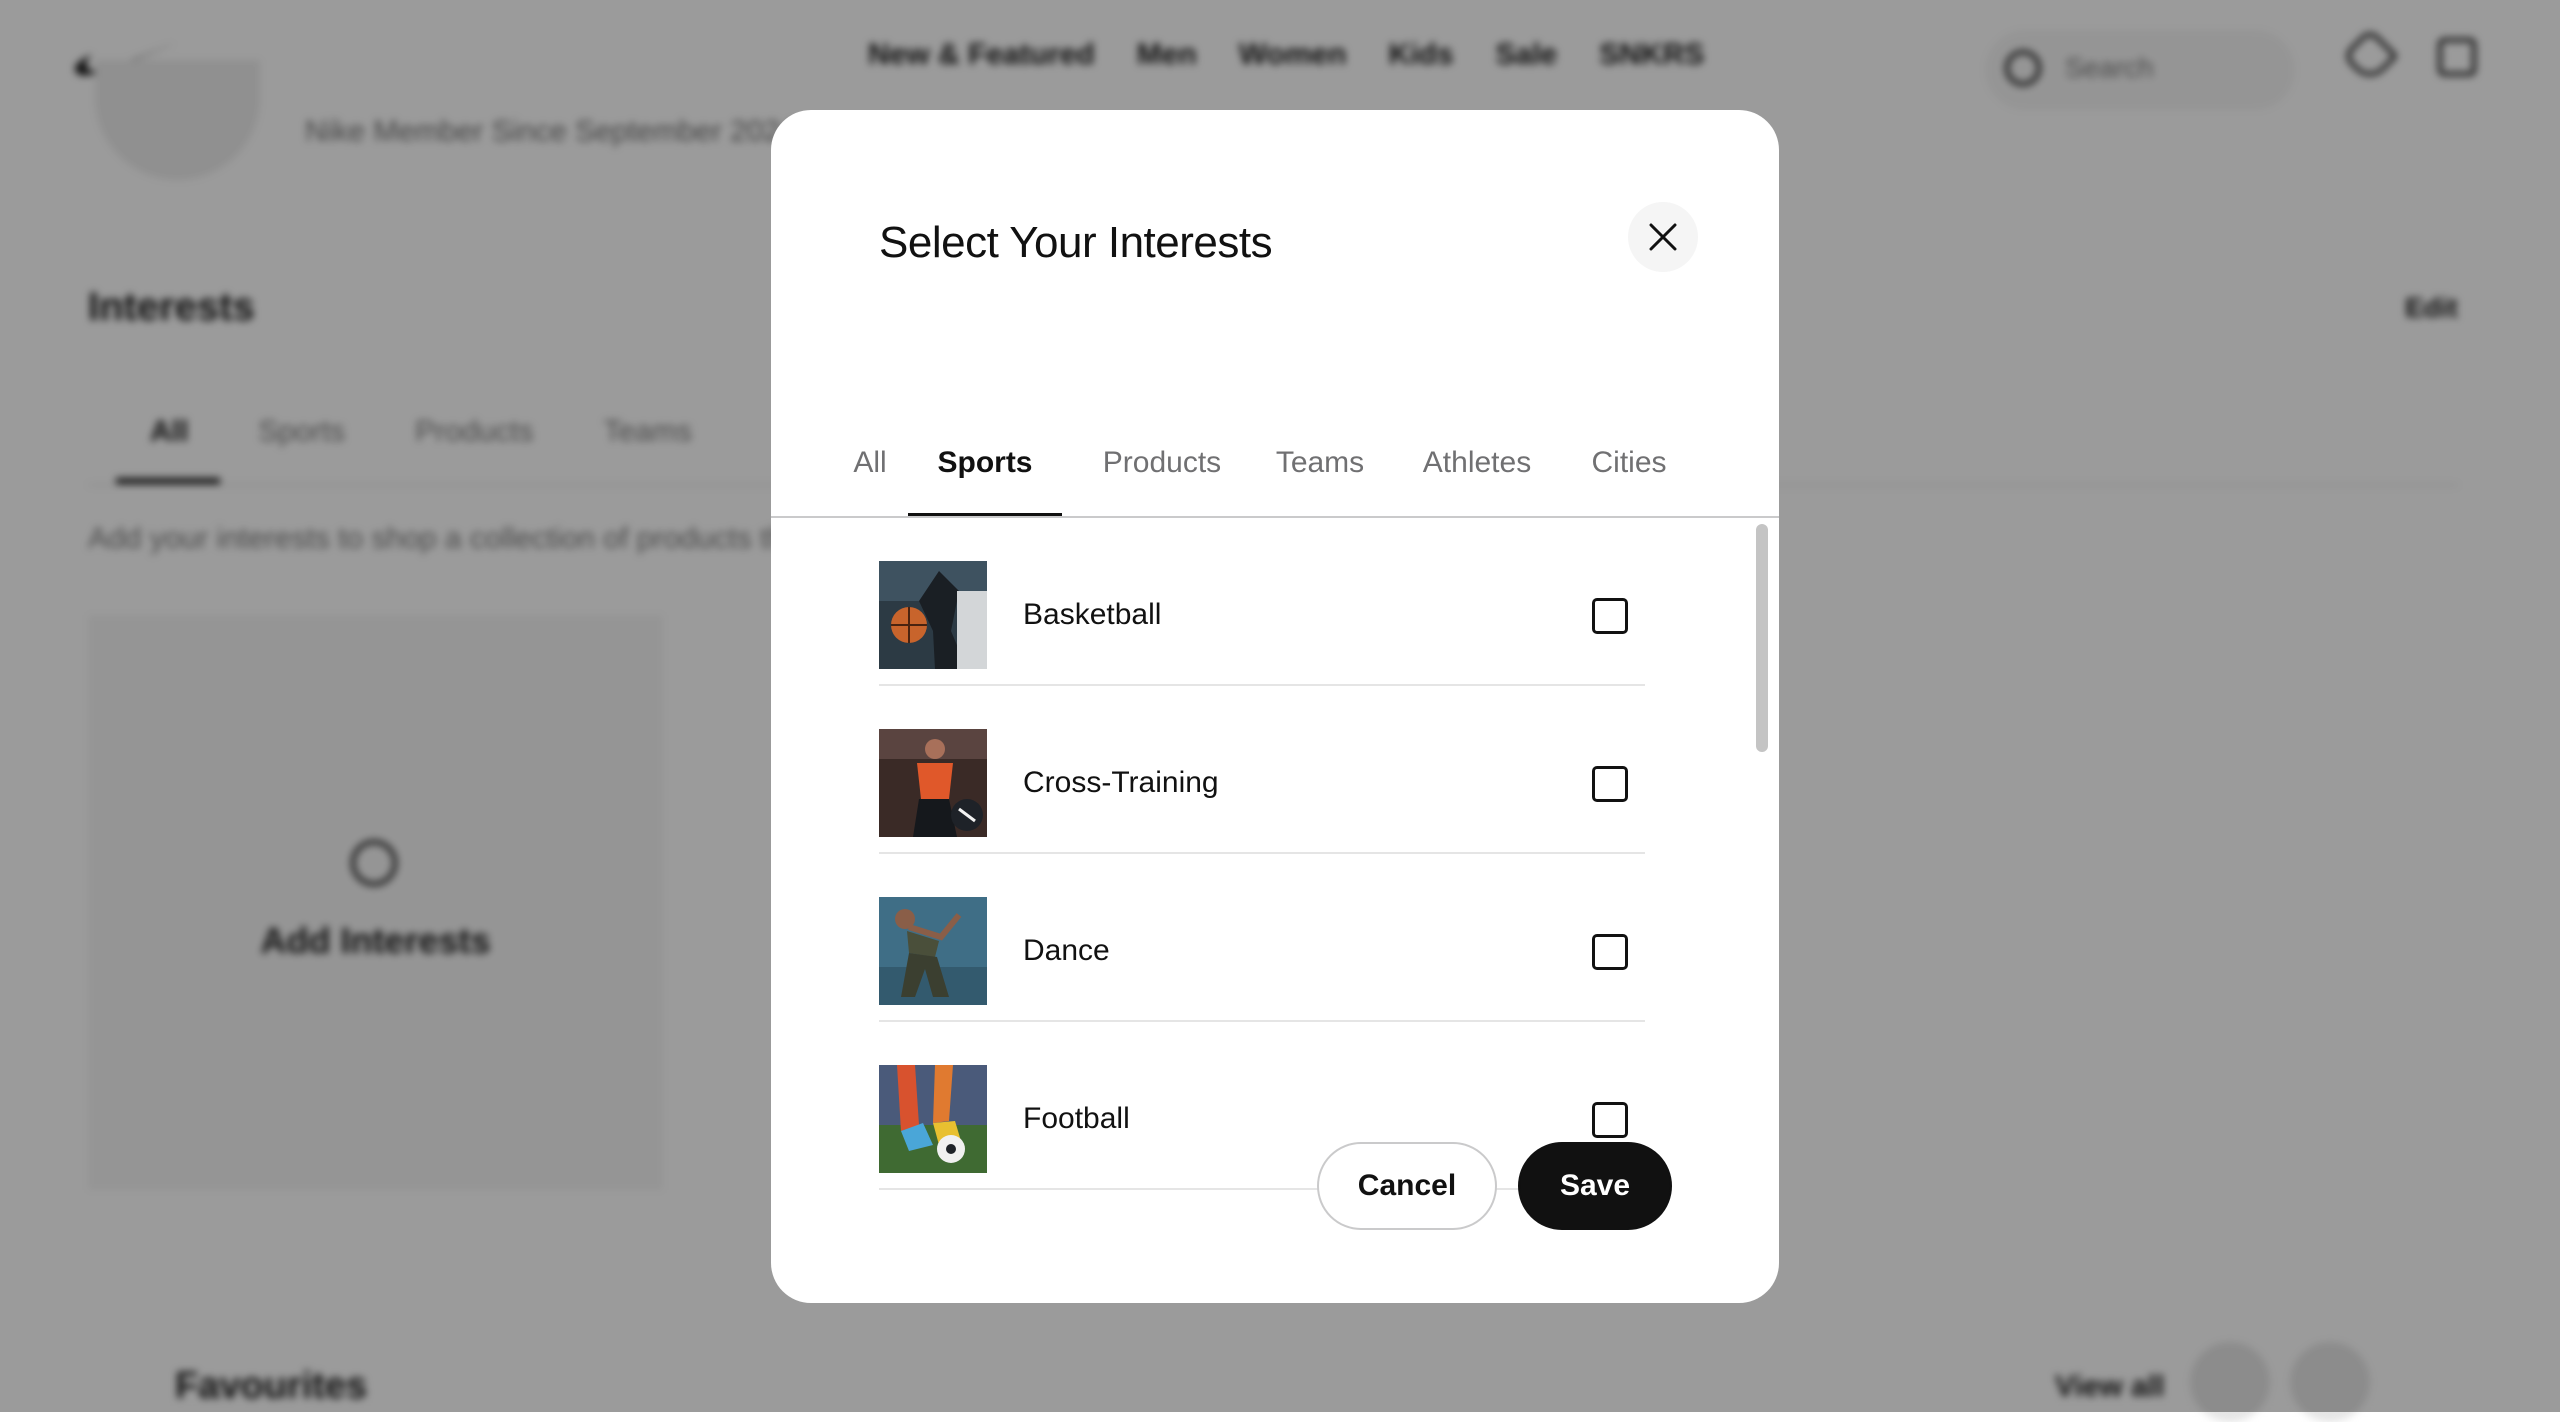  I want to click on cancel-button: Cancel, so click(1407, 1186).